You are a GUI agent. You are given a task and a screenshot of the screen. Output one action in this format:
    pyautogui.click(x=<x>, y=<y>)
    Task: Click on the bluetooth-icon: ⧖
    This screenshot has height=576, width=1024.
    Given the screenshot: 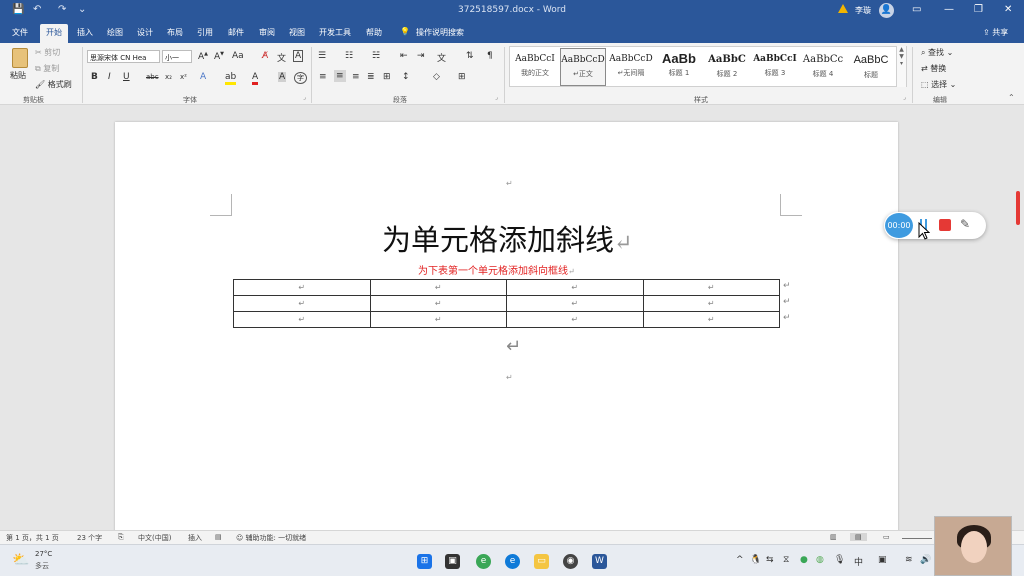 What is the action you would take?
    pyautogui.click(x=786, y=560)
    